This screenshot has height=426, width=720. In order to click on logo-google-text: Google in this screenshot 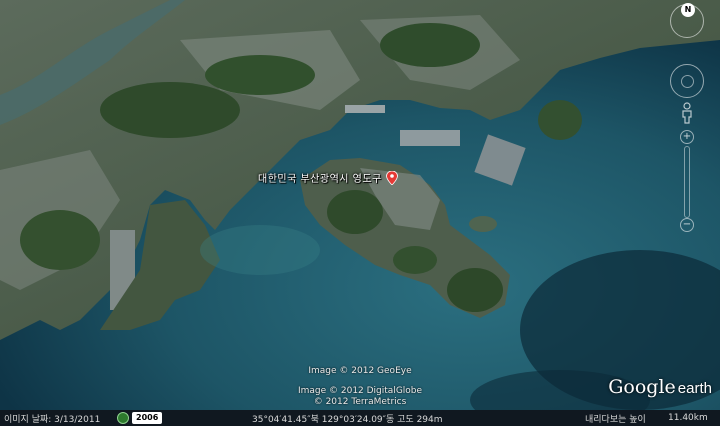, I will do `click(642, 387)`.